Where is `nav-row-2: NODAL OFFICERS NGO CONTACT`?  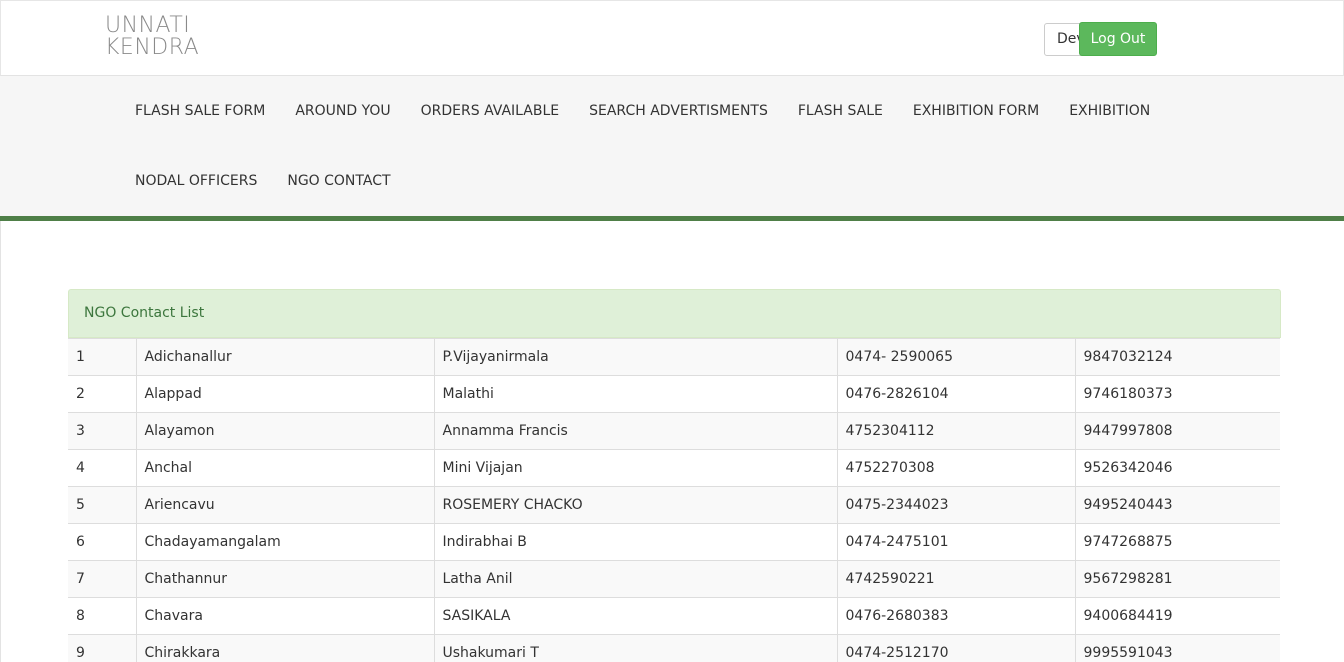
nav-row-2: NODAL OFFICERS NGO CONTACT is located at coordinates (263, 181).